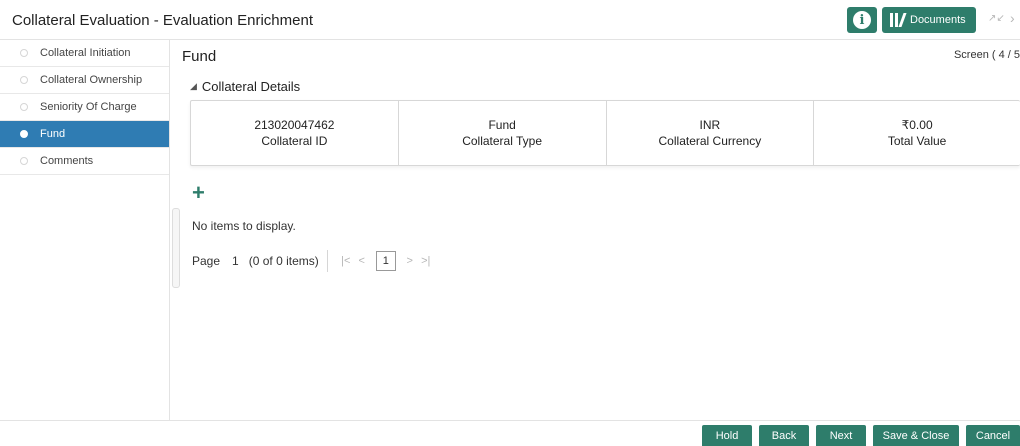  What do you see at coordinates (385, 261) in the screenshot?
I see `current-page-button: 1` at bounding box center [385, 261].